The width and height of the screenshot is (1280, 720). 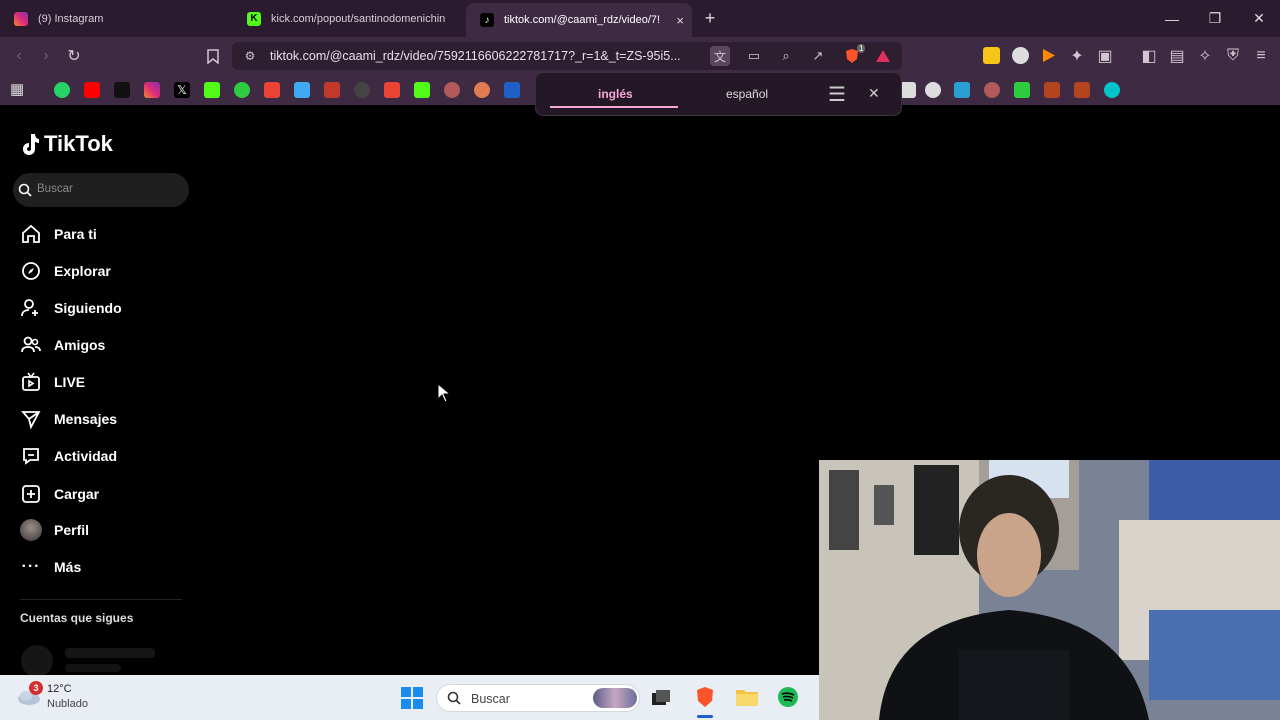 I want to click on gmail-bookmark-icon, so click(x=392, y=90).